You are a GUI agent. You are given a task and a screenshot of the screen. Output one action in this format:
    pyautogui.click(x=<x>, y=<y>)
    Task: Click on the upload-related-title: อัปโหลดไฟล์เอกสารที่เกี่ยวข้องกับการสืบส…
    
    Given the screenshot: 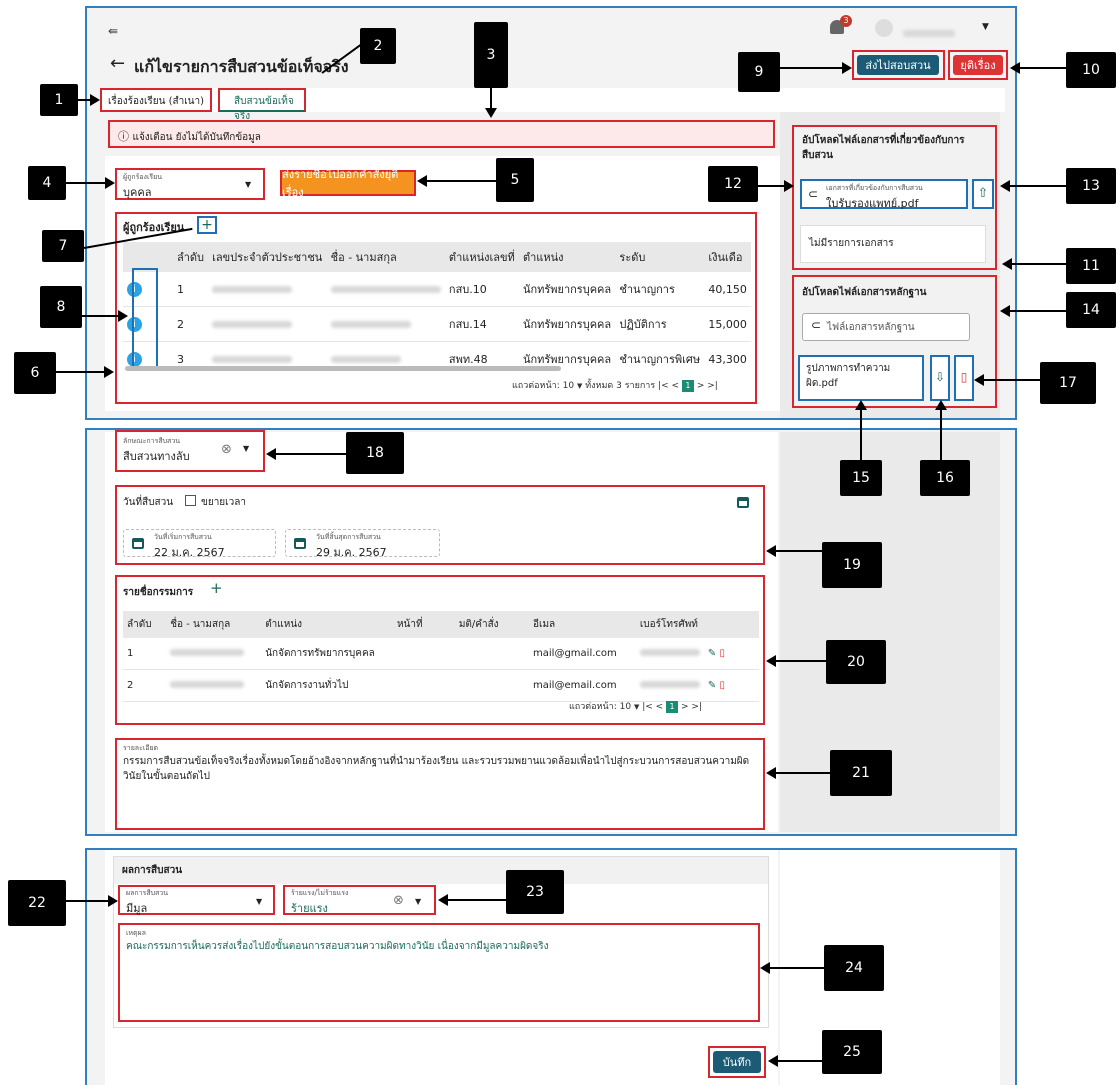 What is the action you would take?
    pyautogui.click(x=883, y=148)
    